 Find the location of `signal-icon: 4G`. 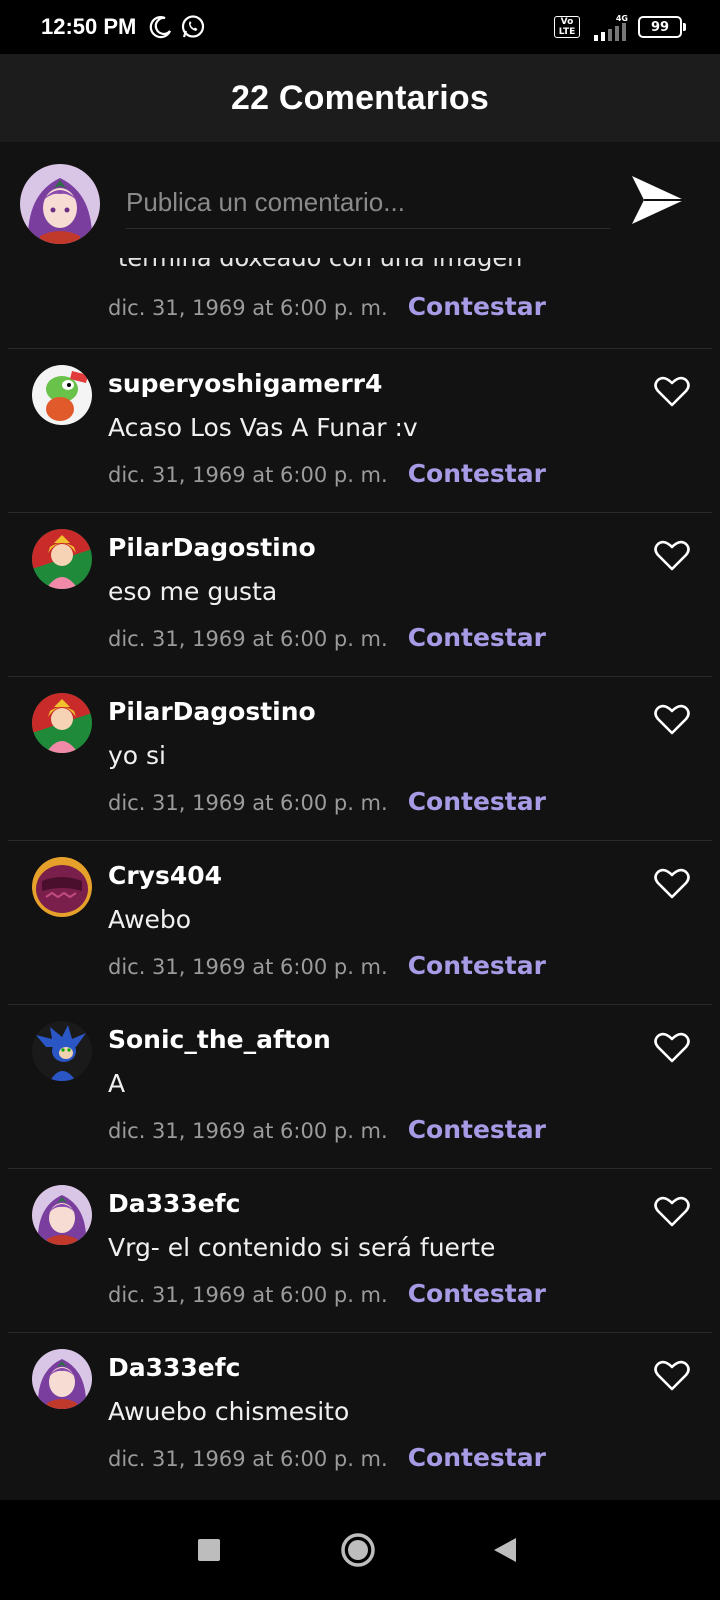

signal-icon: 4G is located at coordinates (609, 27).